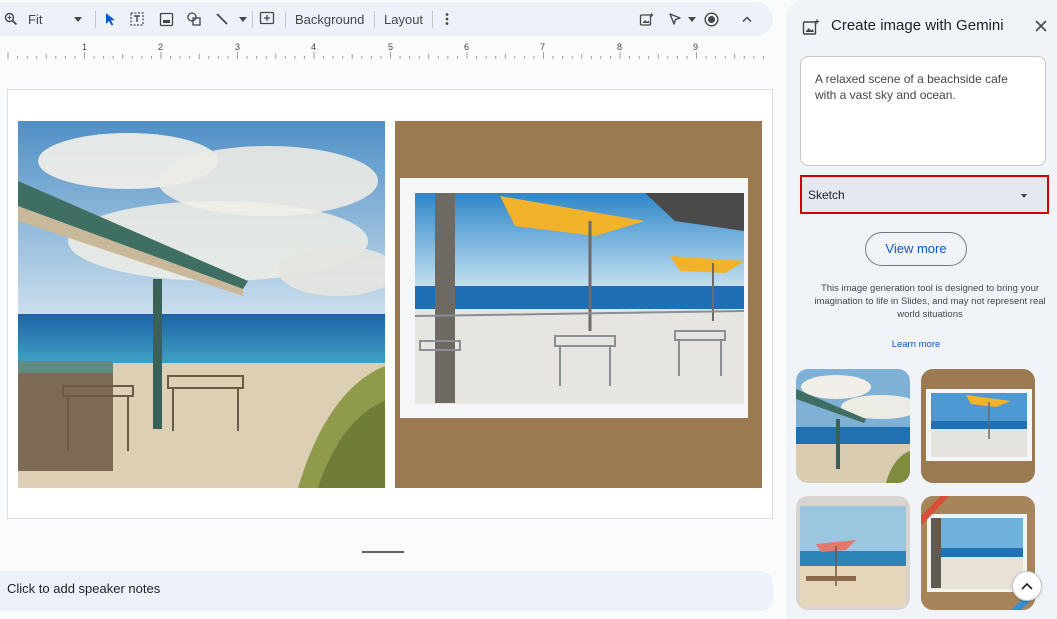 The height and width of the screenshot is (619, 1057). Describe the element at coordinates (620, 47) in the screenshot. I see `ruler-number: 8` at that location.